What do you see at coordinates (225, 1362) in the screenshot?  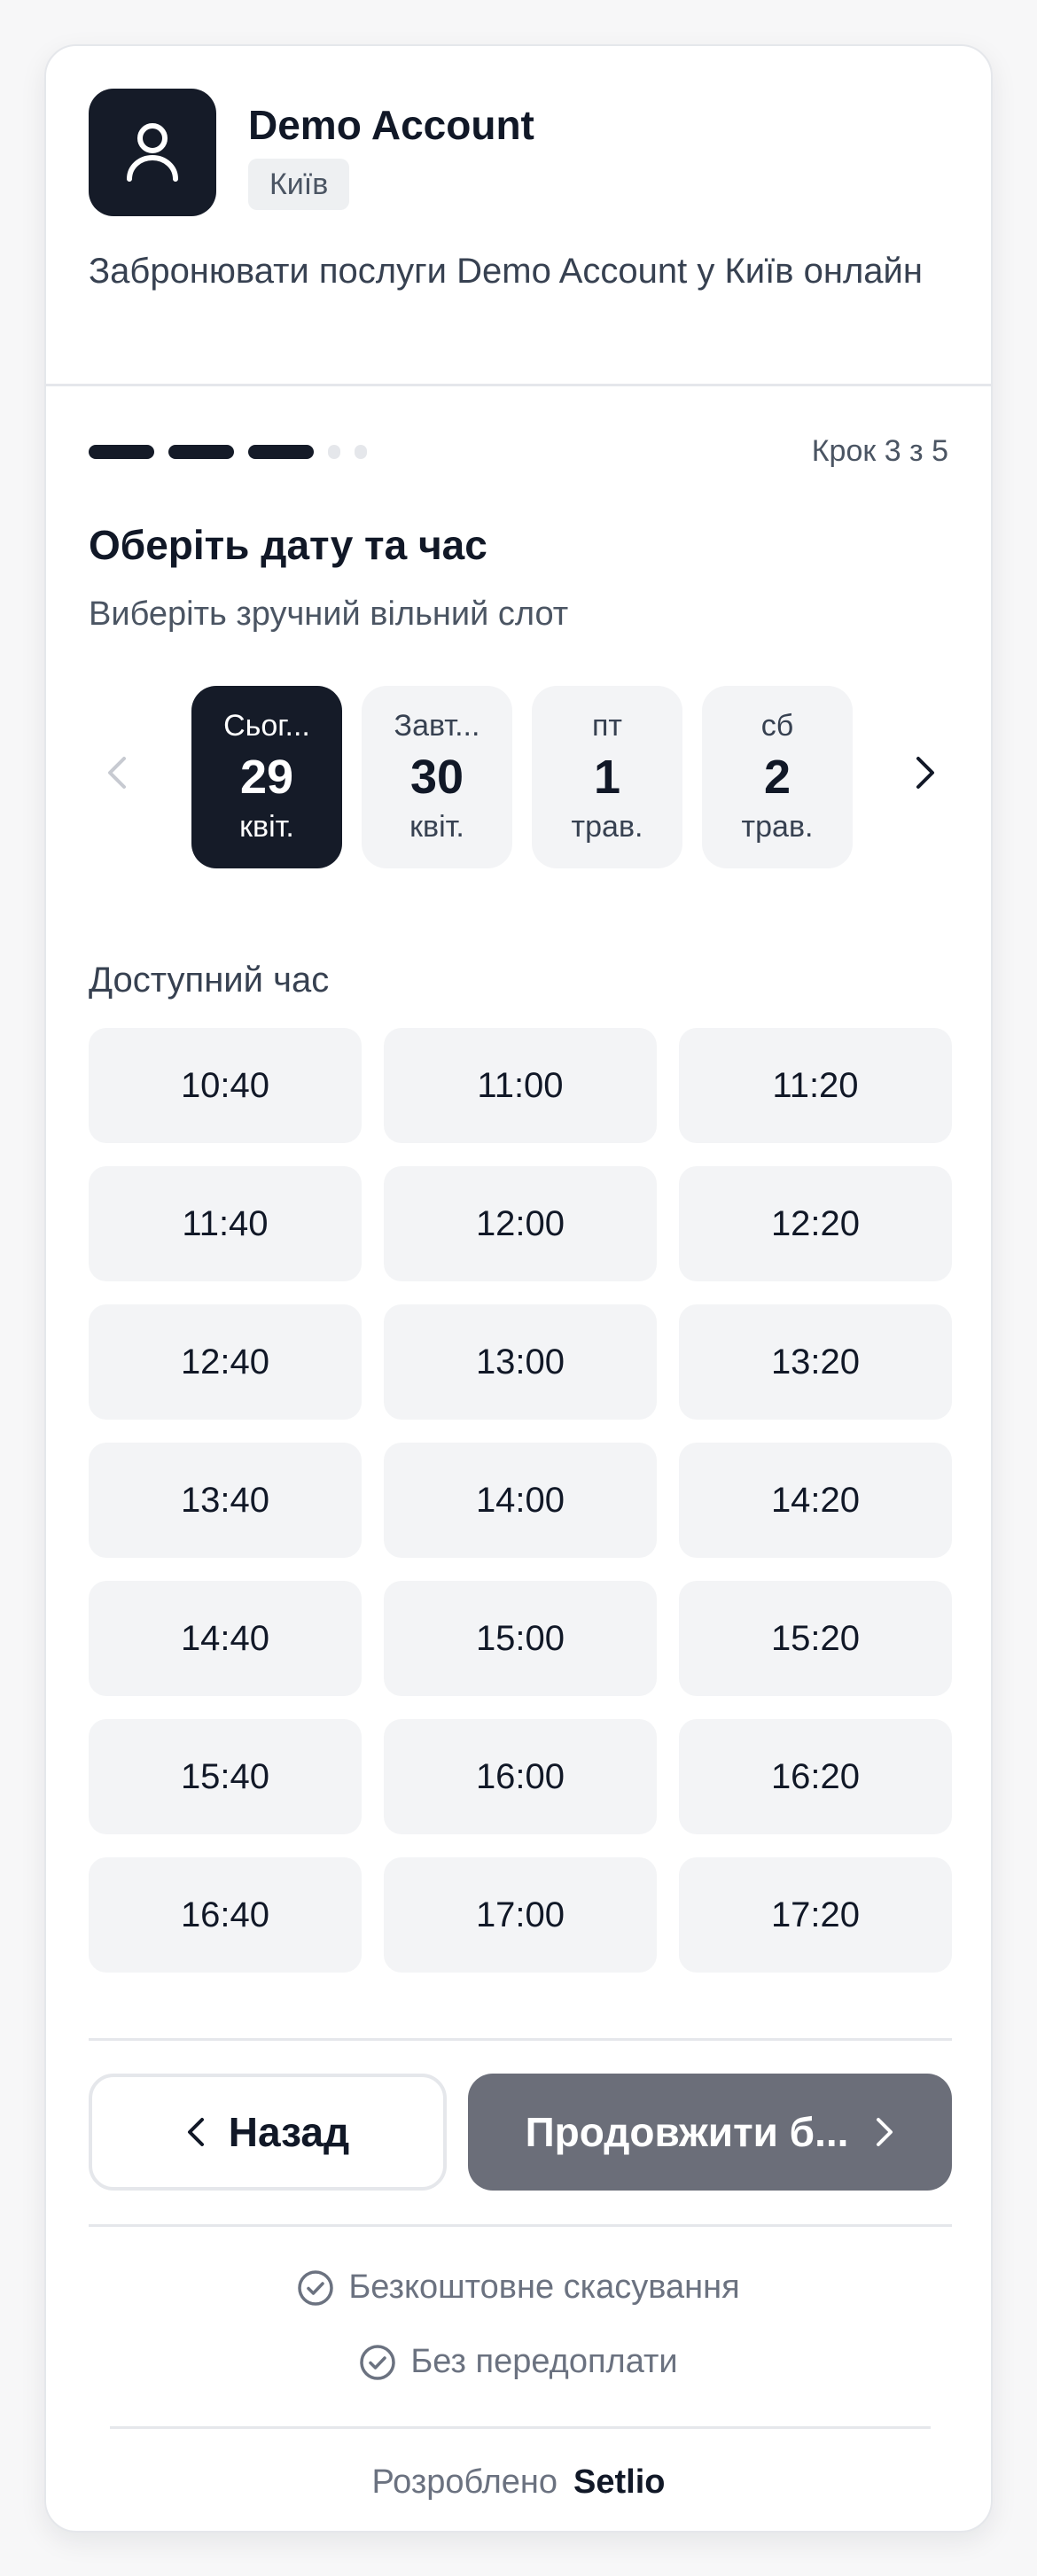 I see `time-slot: 12:40` at bounding box center [225, 1362].